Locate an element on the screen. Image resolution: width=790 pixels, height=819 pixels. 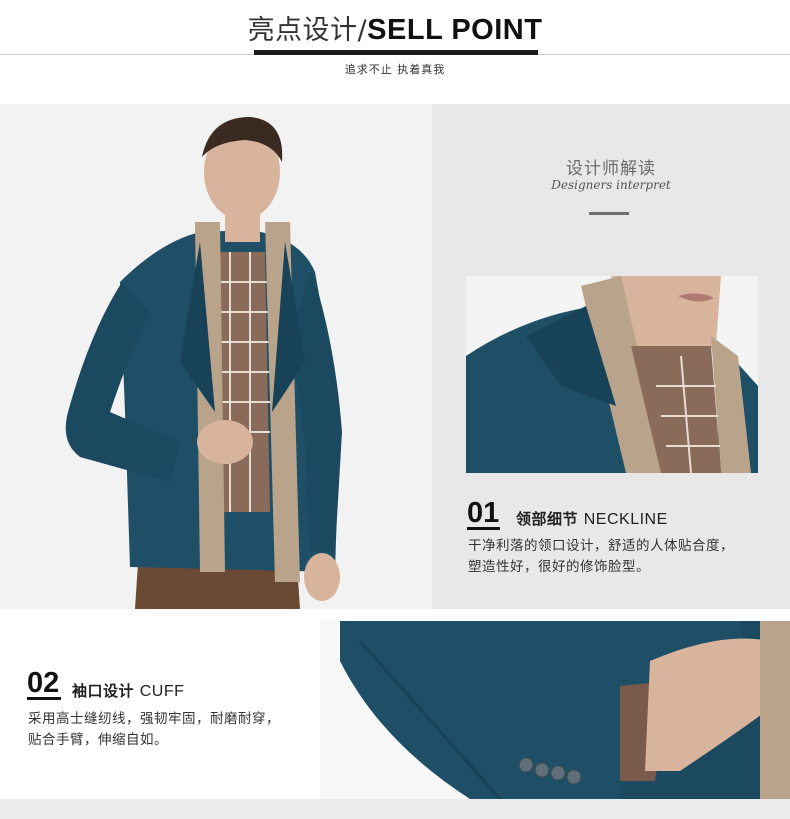
feature-title-en: NECKLINE is located at coordinates (625, 519).